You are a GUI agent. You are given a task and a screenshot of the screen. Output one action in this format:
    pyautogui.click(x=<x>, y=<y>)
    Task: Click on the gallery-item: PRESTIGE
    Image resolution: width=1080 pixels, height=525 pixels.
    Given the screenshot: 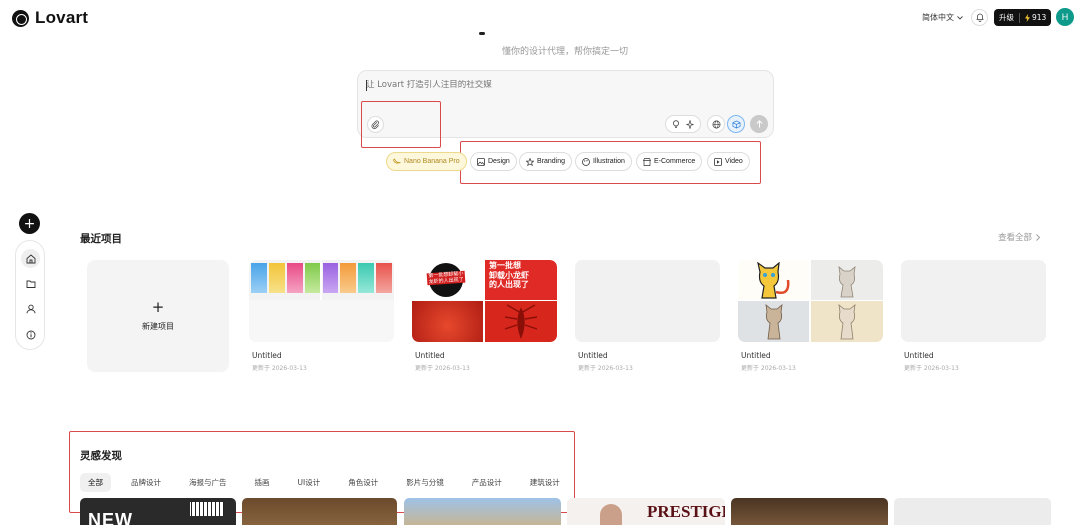 What is the action you would take?
    pyautogui.click(x=646, y=511)
    